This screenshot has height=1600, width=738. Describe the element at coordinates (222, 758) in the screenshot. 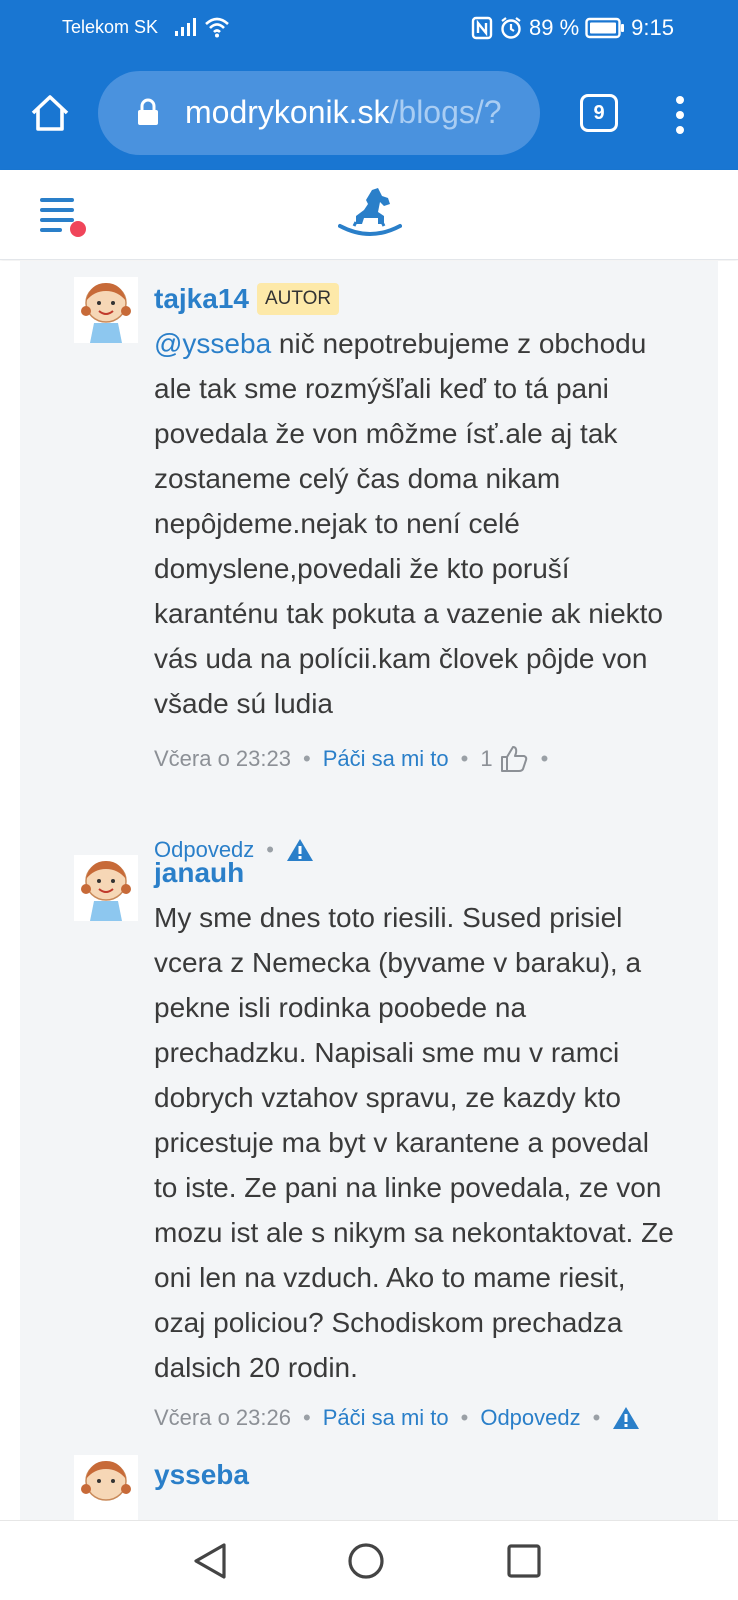

I see `comment-time: Včera o 23:23` at that location.